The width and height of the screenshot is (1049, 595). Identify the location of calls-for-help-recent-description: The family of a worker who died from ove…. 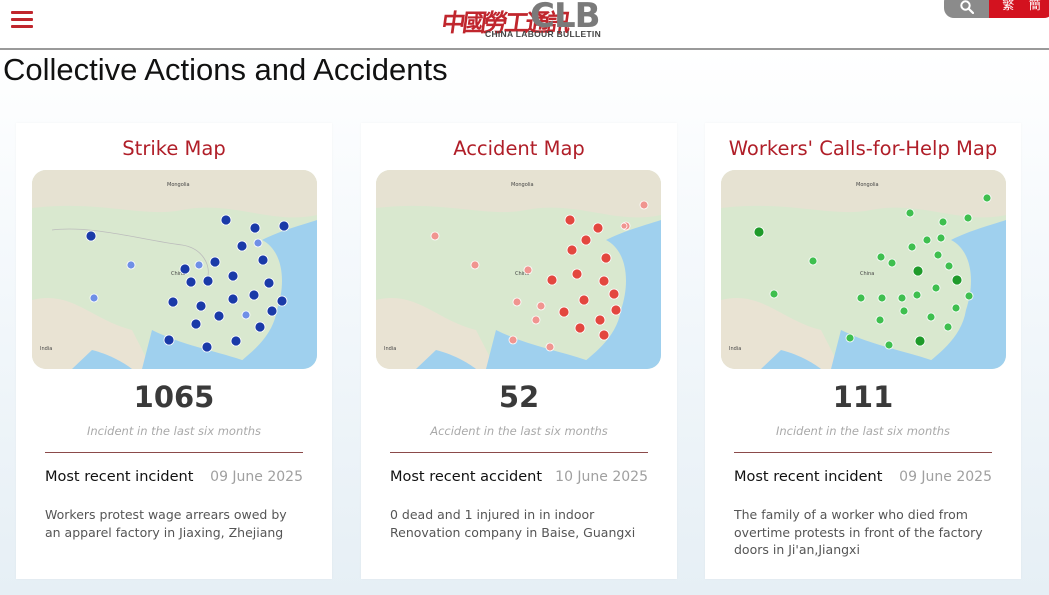
(864, 532).